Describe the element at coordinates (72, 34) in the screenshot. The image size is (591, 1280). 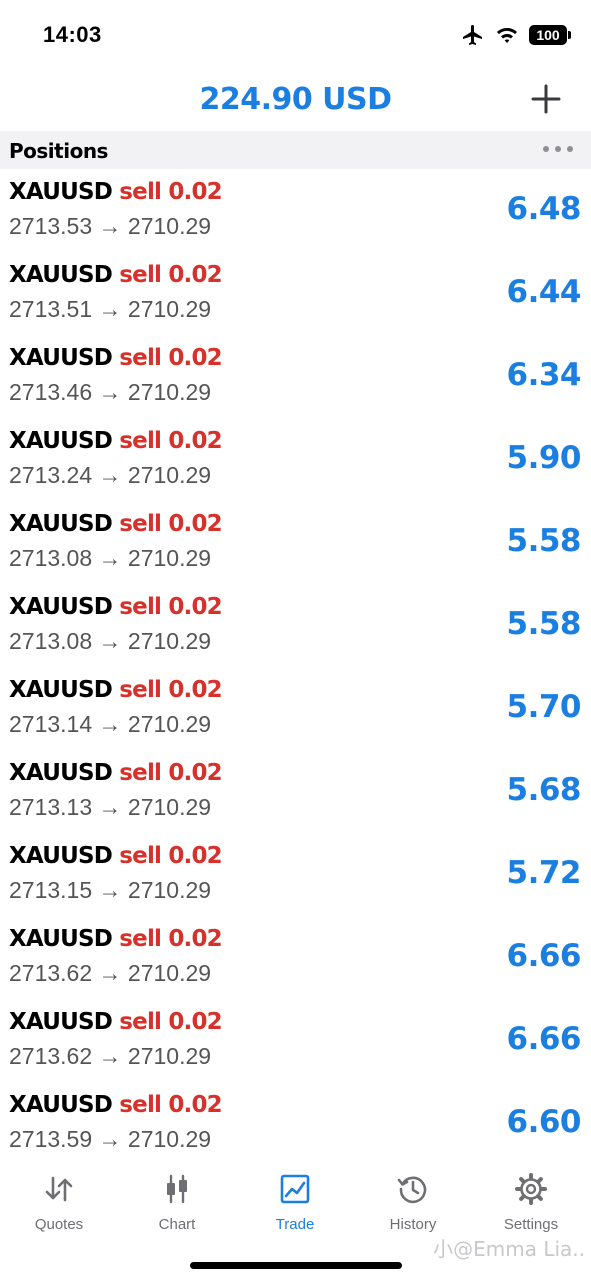
I see `status-time: 14:03` at that location.